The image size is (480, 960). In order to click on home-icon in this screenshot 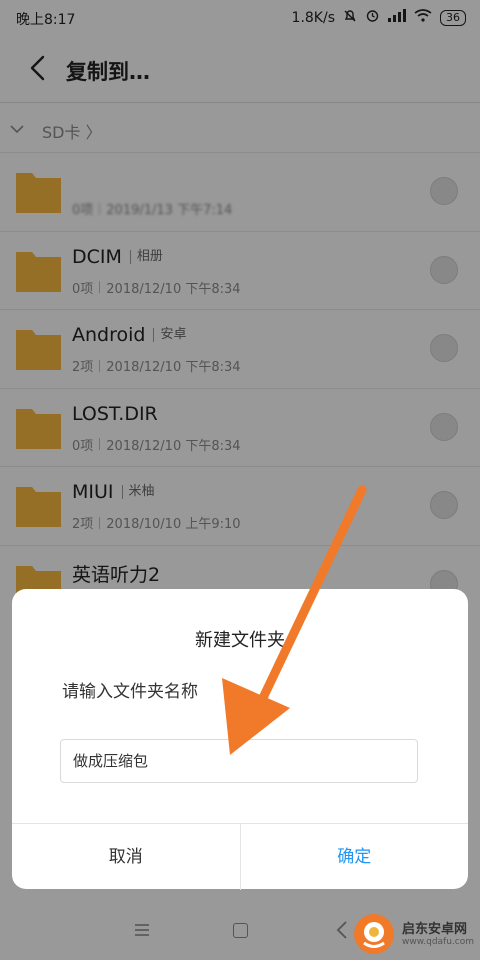, I will do `click(240, 930)`.